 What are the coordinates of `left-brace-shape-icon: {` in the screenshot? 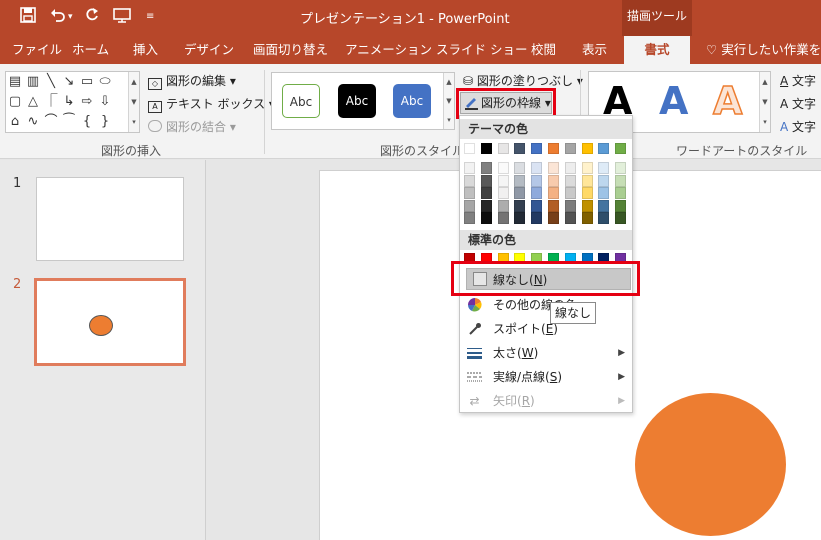 It's located at (87, 122).